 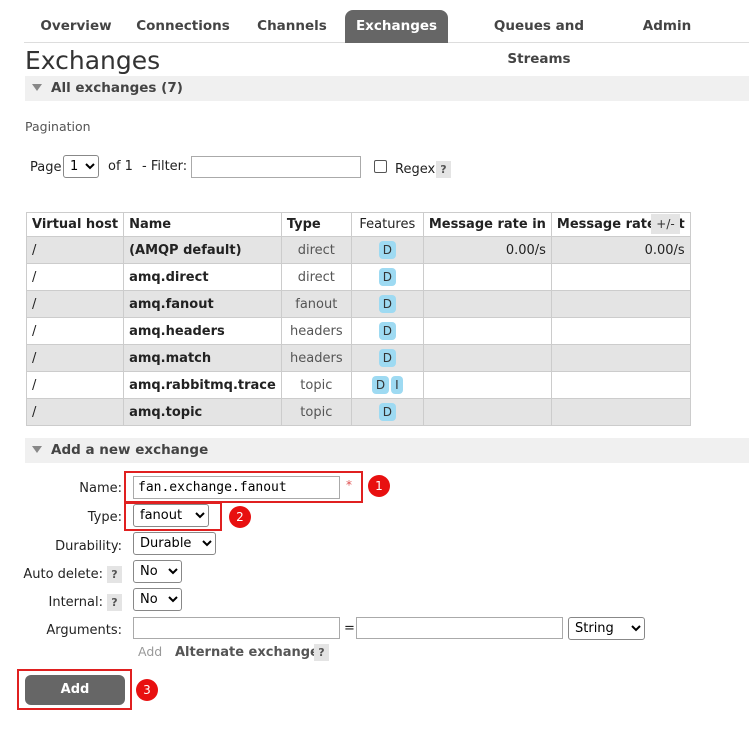 What do you see at coordinates (120, 166) in the screenshot?
I see `page-count: of 1` at bounding box center [120, 166].